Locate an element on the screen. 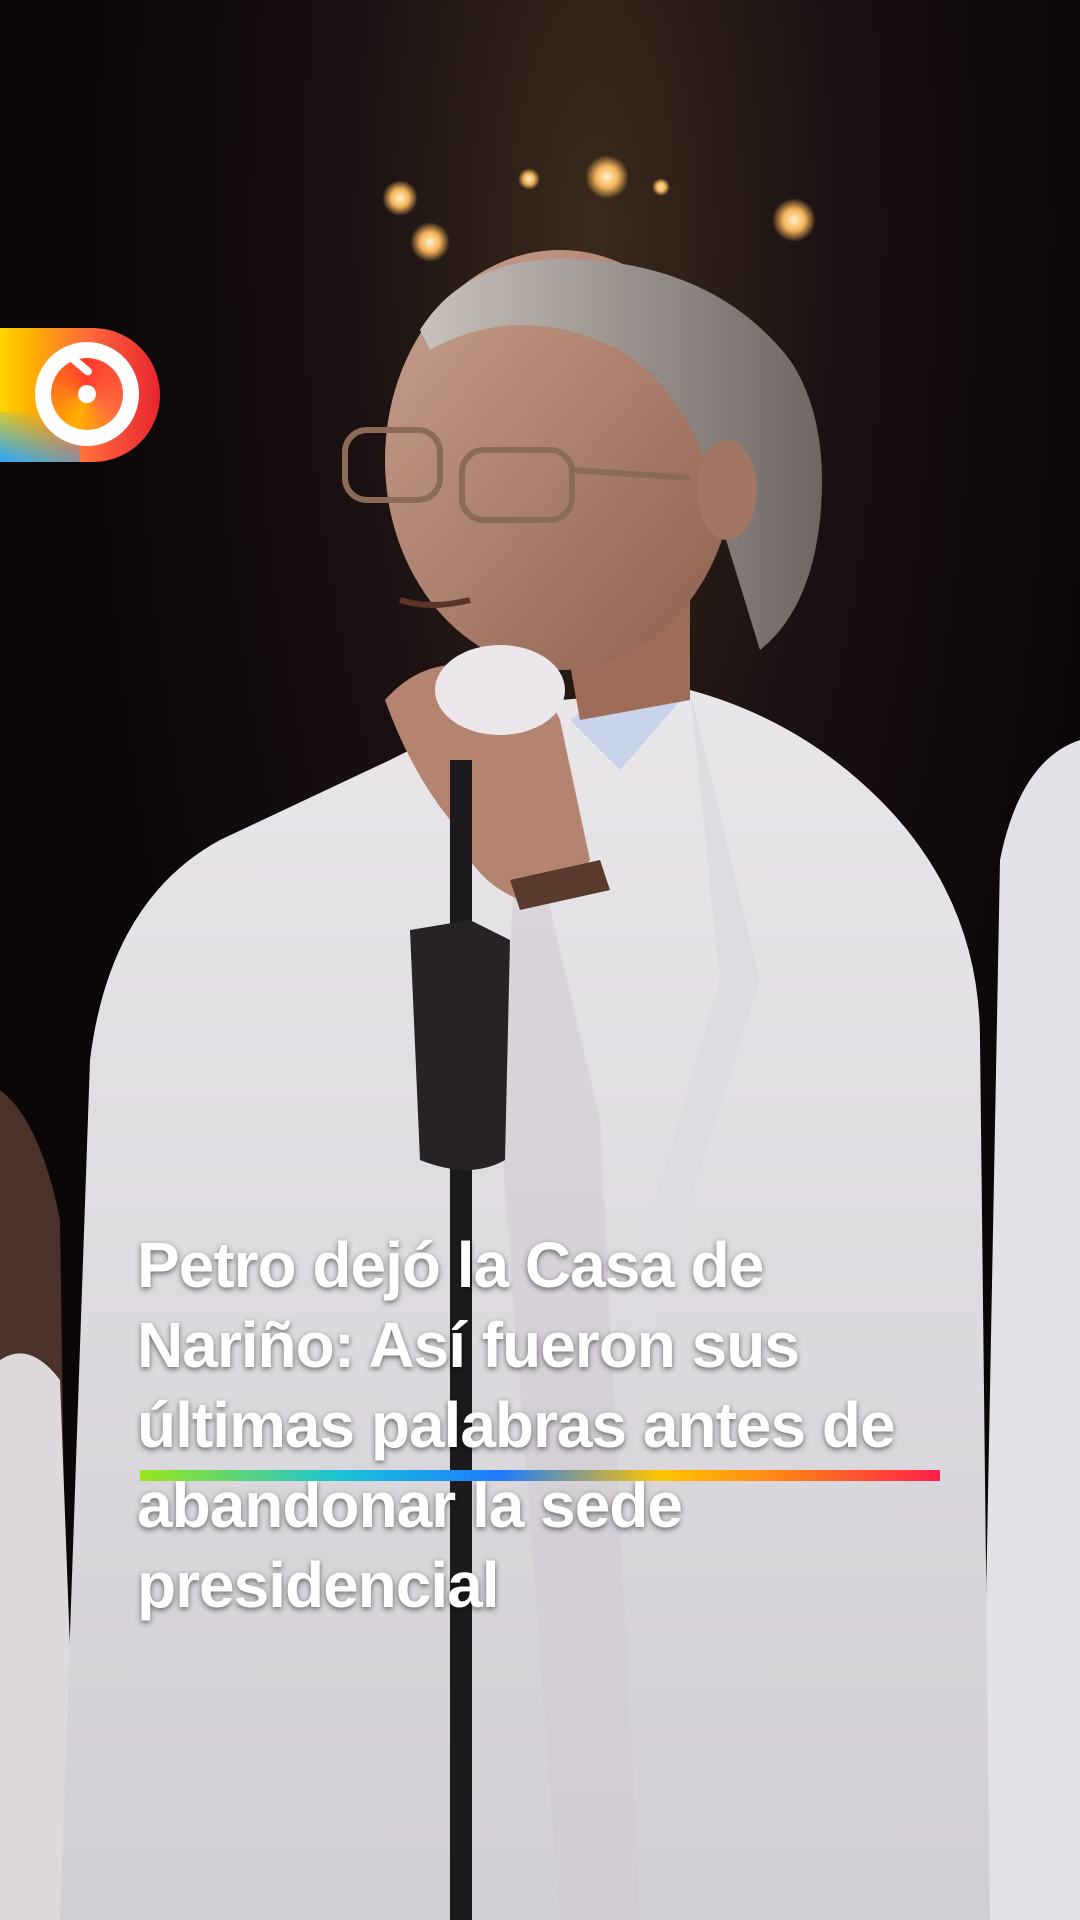 The width and height of the screenshot is (1080, 1920). background-person-right is located at coordinates (1030, 1330).